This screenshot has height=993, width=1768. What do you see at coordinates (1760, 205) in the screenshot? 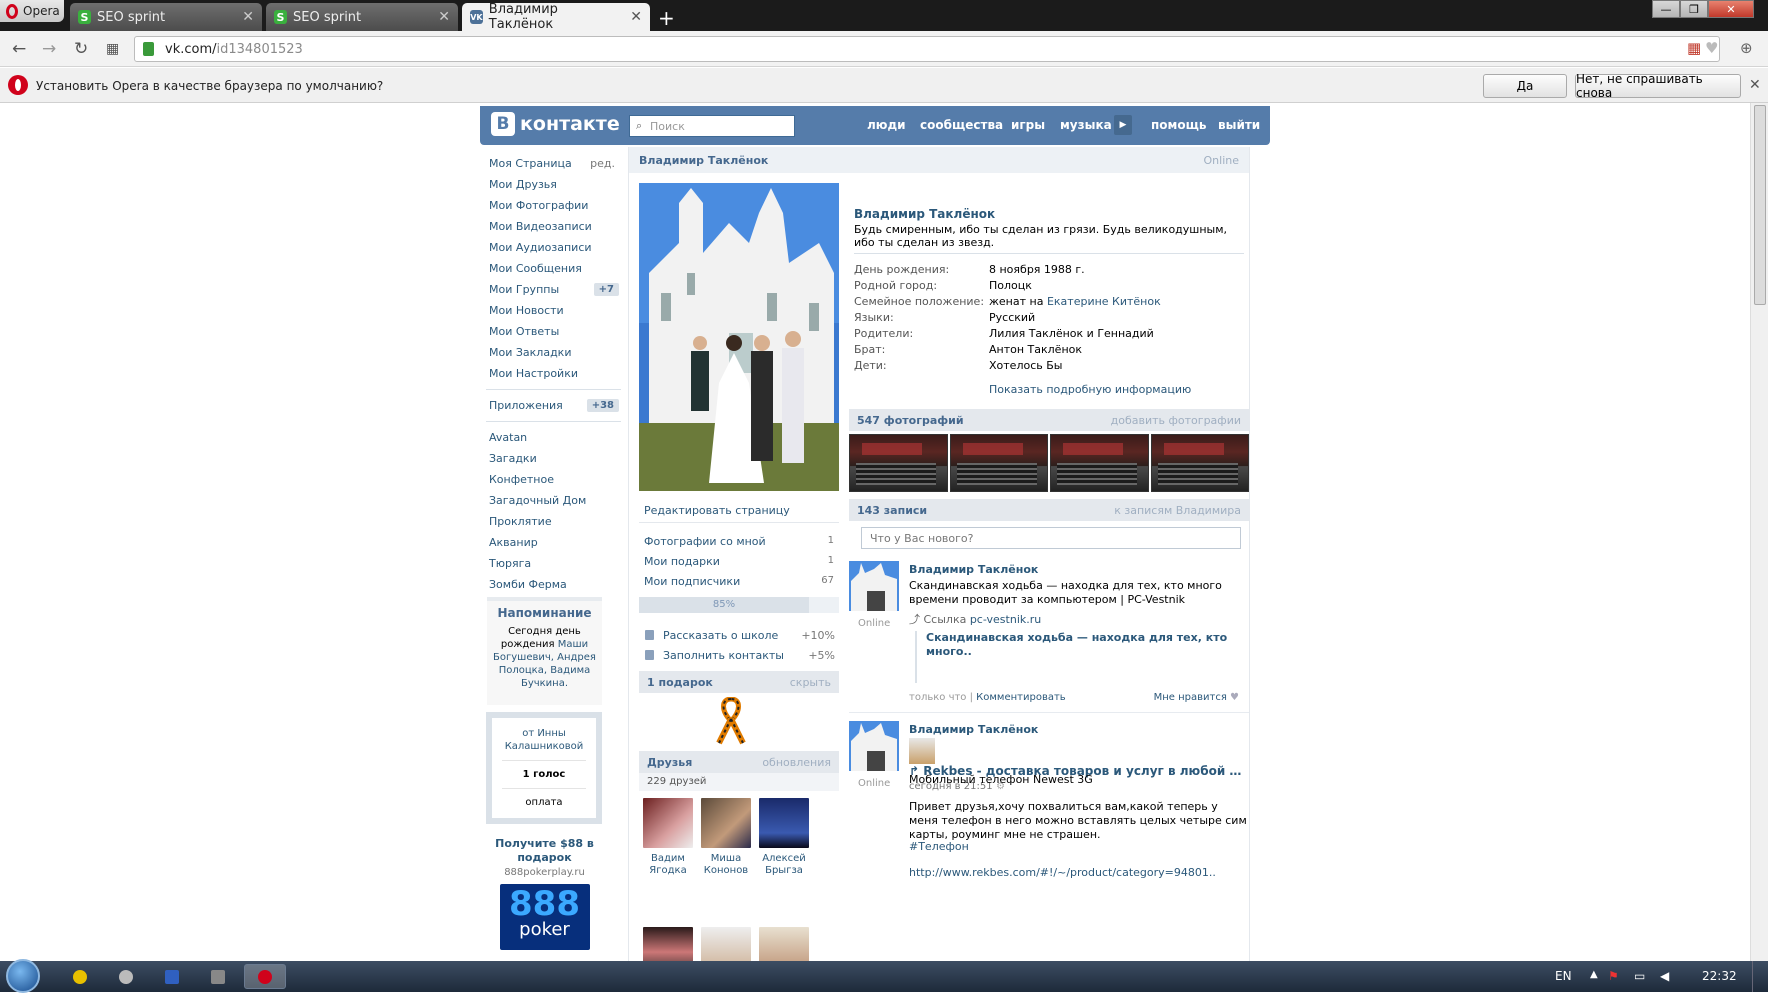
I see `scrollbar-thumb` at bounding box center [1760, 205].